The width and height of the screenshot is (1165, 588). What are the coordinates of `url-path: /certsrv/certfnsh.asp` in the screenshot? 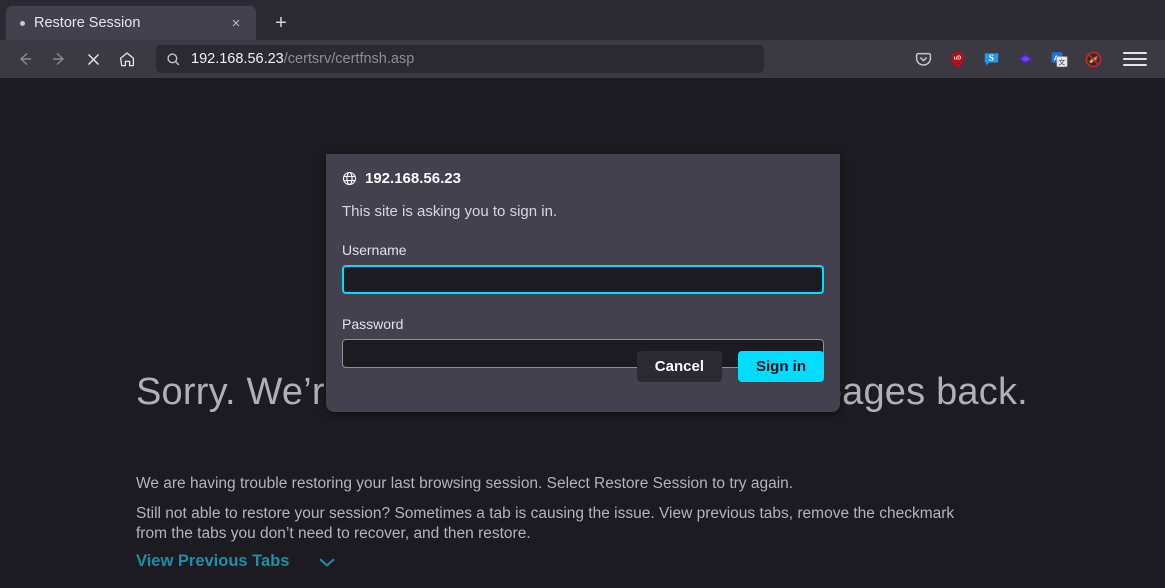 It's located at (349, 59).